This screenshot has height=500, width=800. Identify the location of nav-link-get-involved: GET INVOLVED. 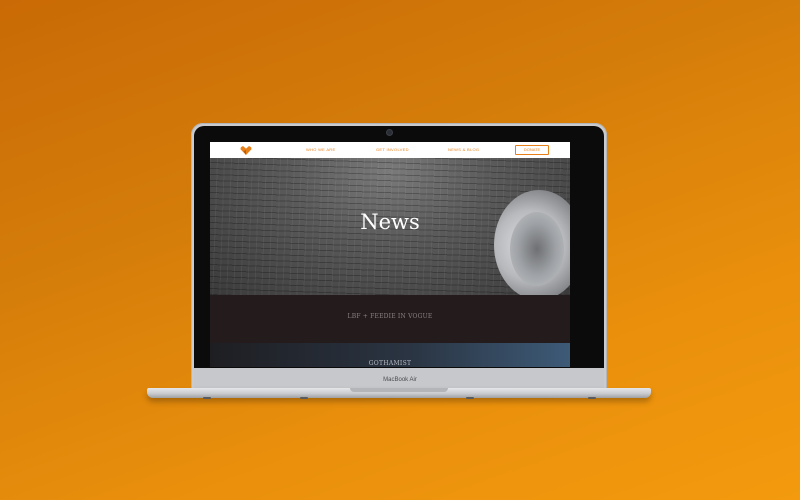
(392, 150).